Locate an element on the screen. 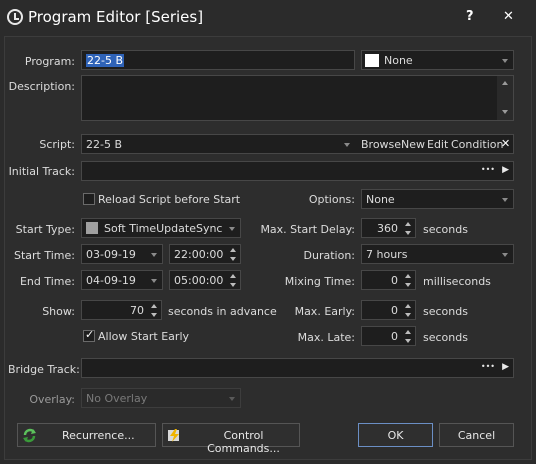 The height and width of the screenshot is (464, 536). max-start-delay-label: Max. Start Delay: is located at coordinates (307, 229).